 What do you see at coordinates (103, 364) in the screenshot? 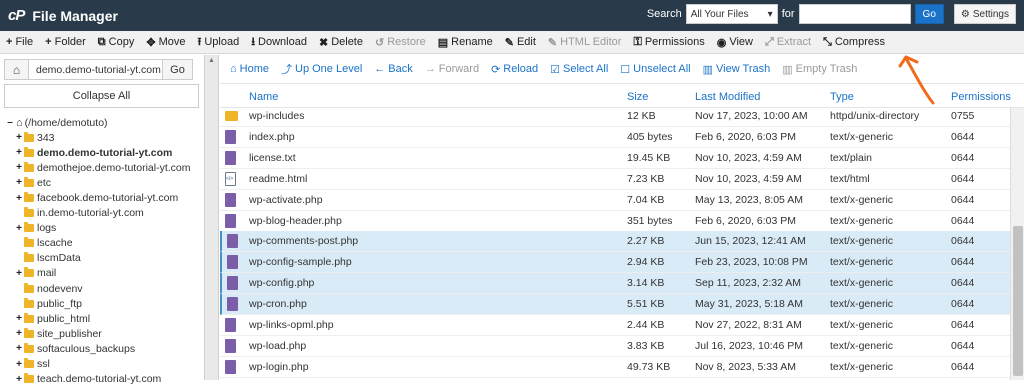
I see `tree-item: + ssl` at bounding box center [103, 364].